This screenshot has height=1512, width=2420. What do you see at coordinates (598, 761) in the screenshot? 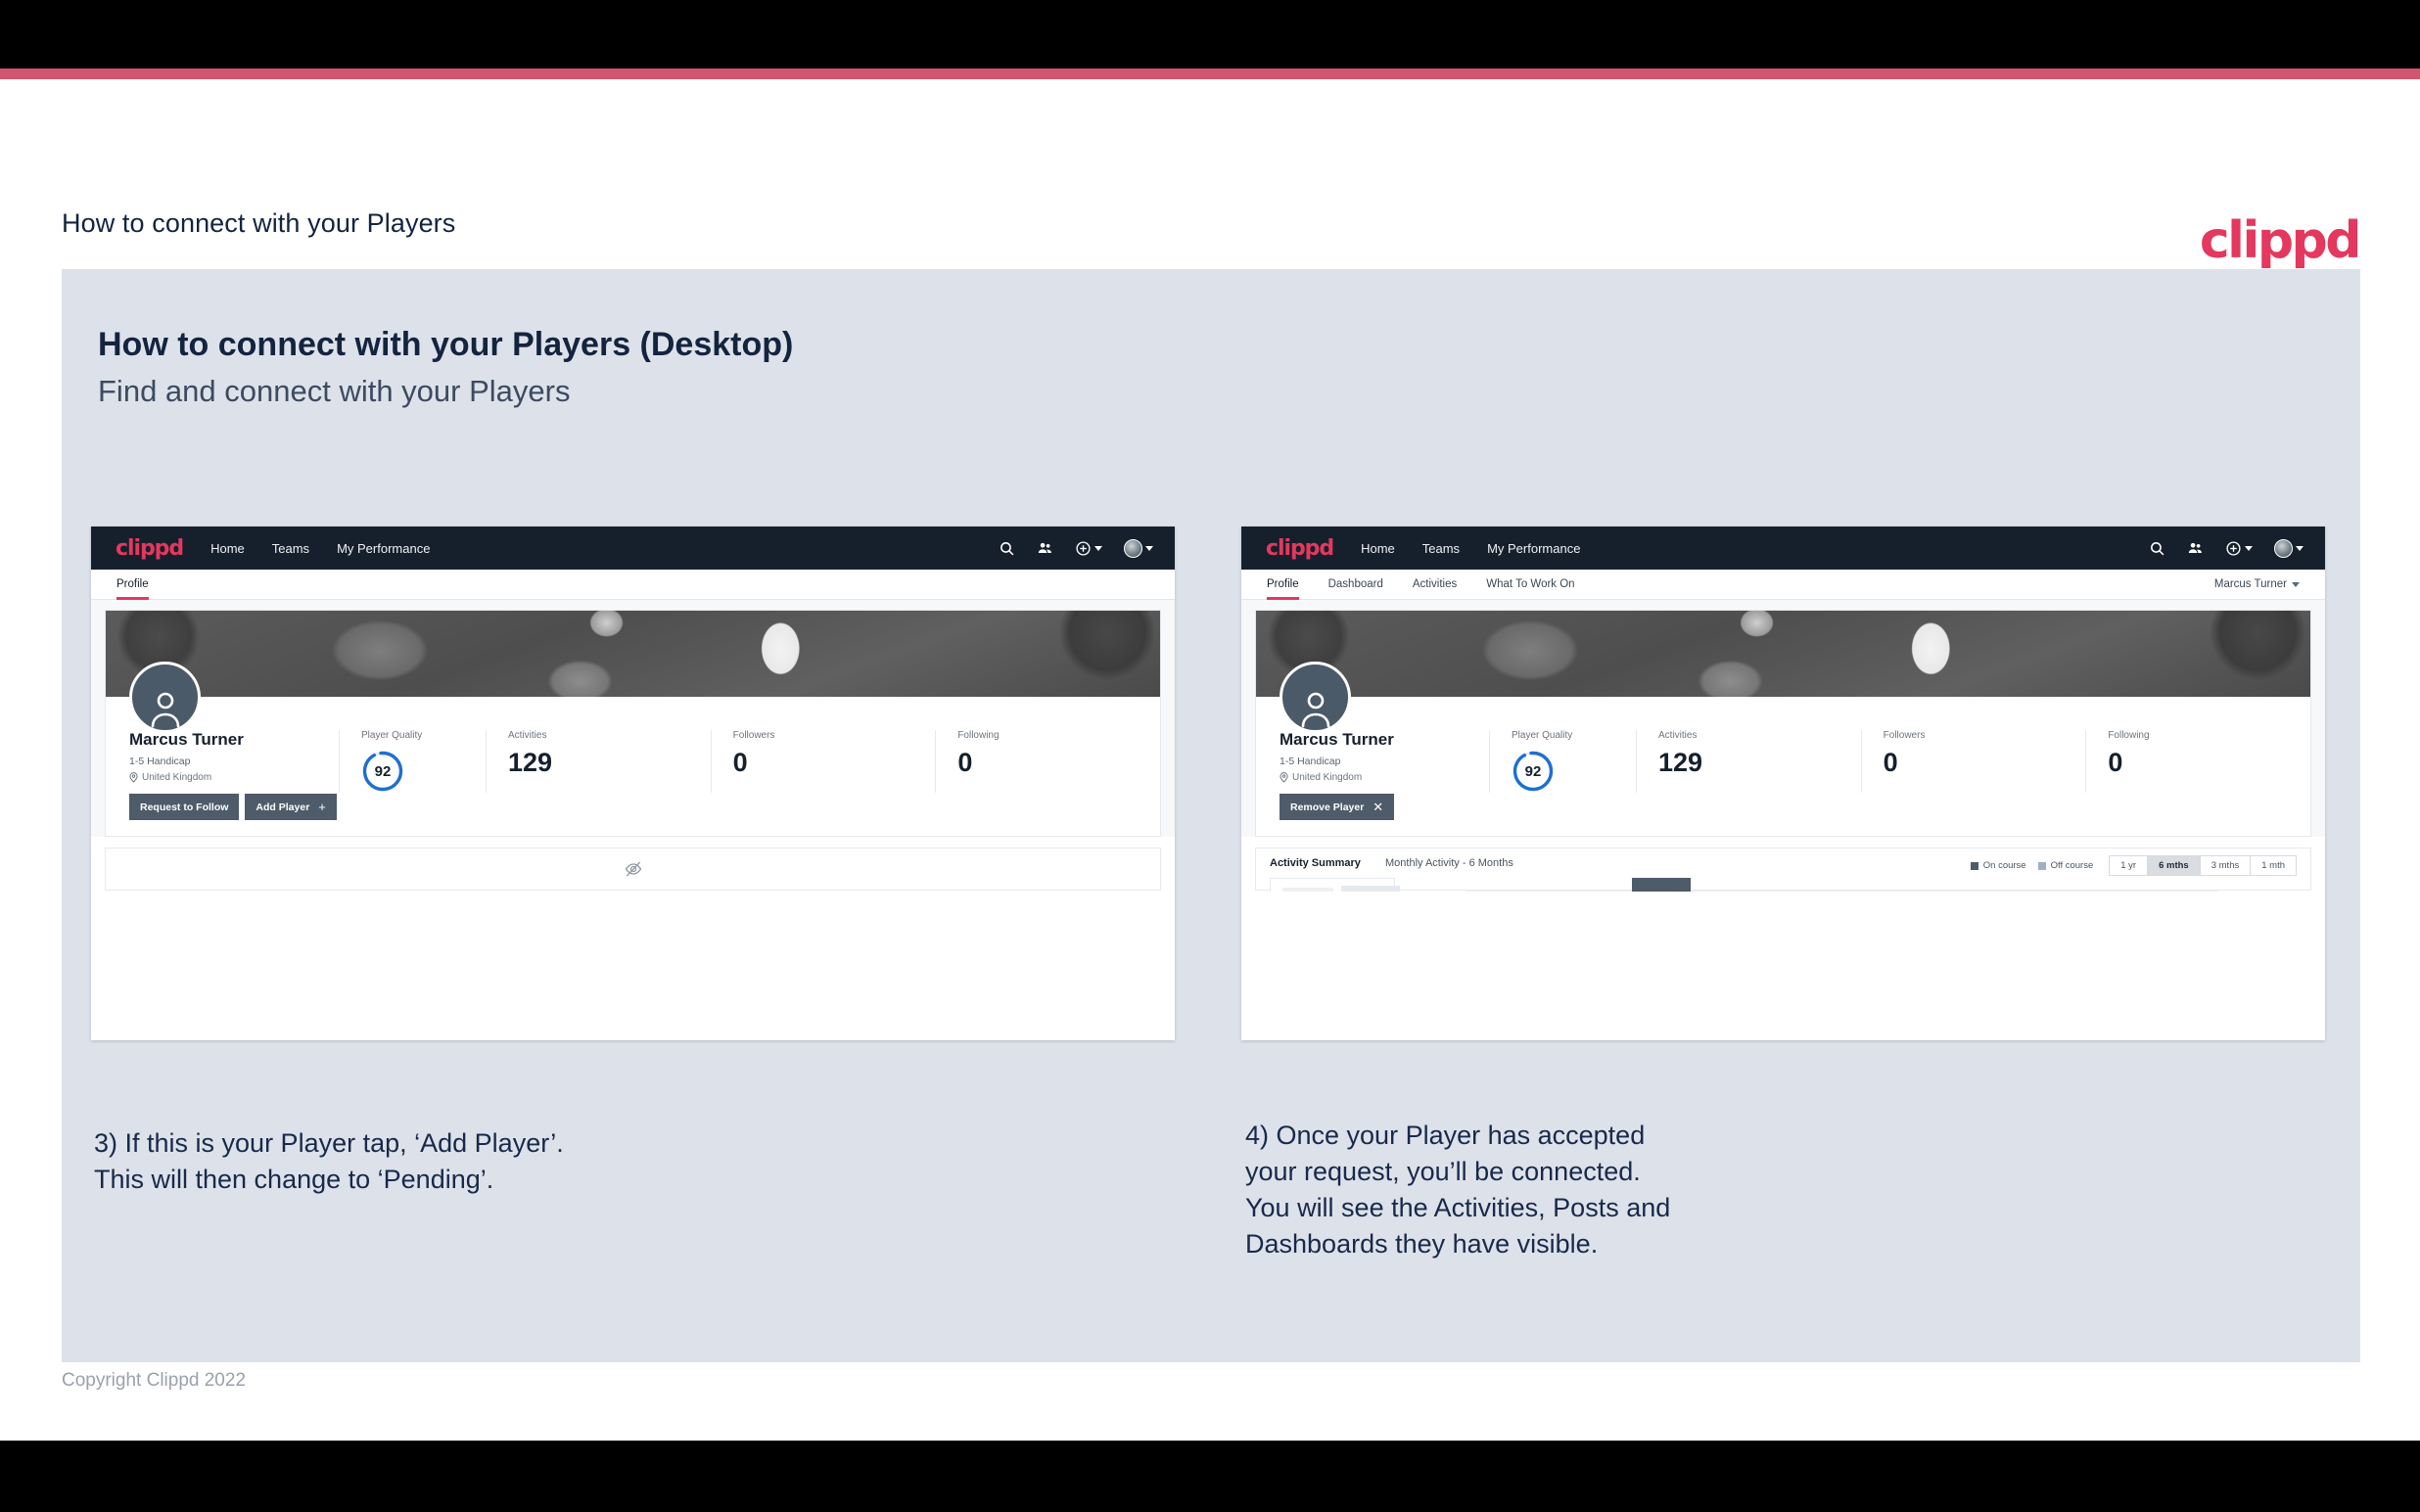
I see `stat-activities: Activities 129` at bounding box center [598, 761].